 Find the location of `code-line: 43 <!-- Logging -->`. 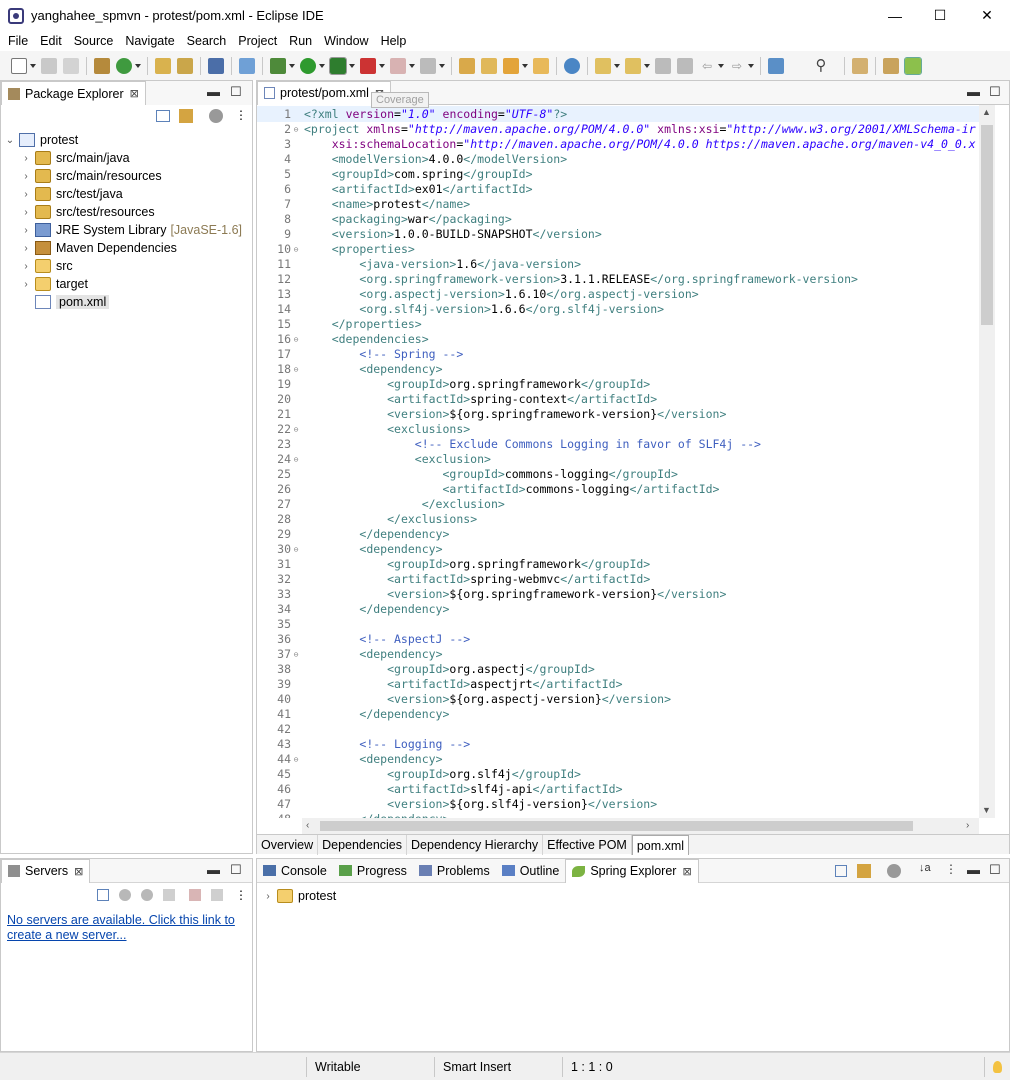

code-line: 43 <!-- Logging --> is located at coordinates (618, 744).